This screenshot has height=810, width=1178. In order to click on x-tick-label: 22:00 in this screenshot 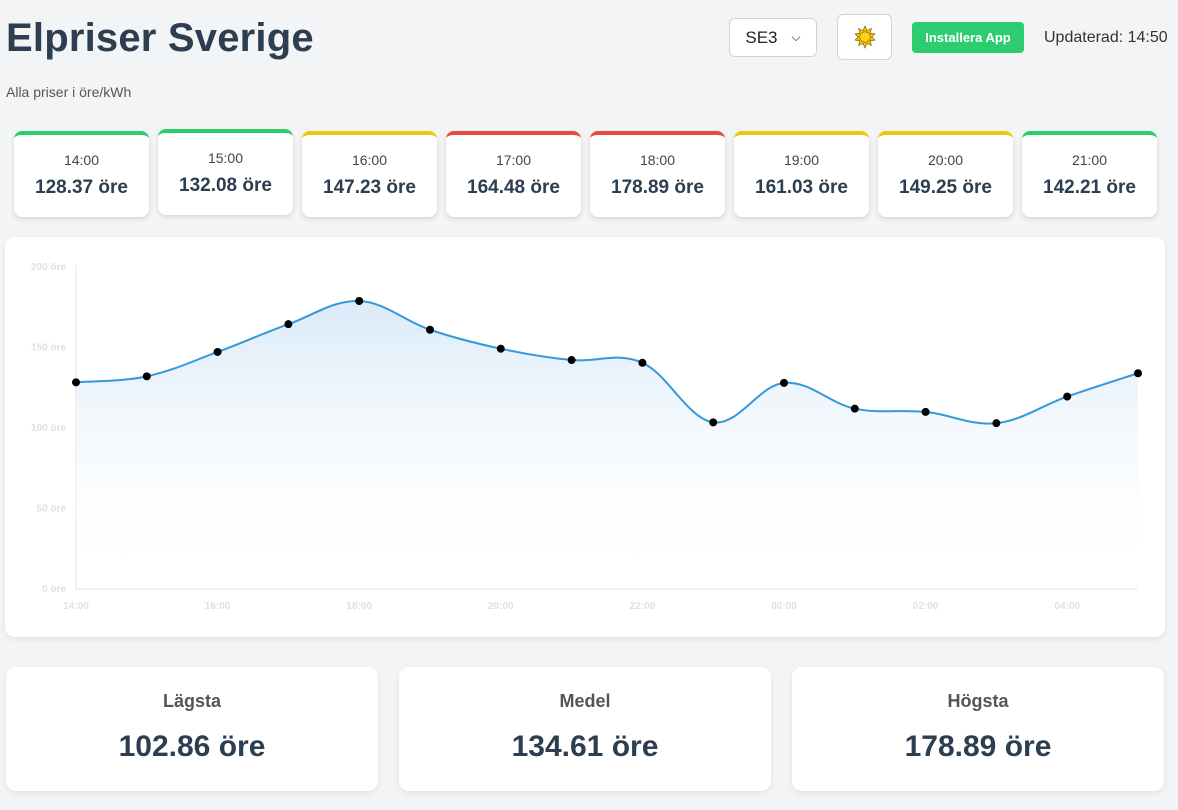, I will do `click(643, 606)`.